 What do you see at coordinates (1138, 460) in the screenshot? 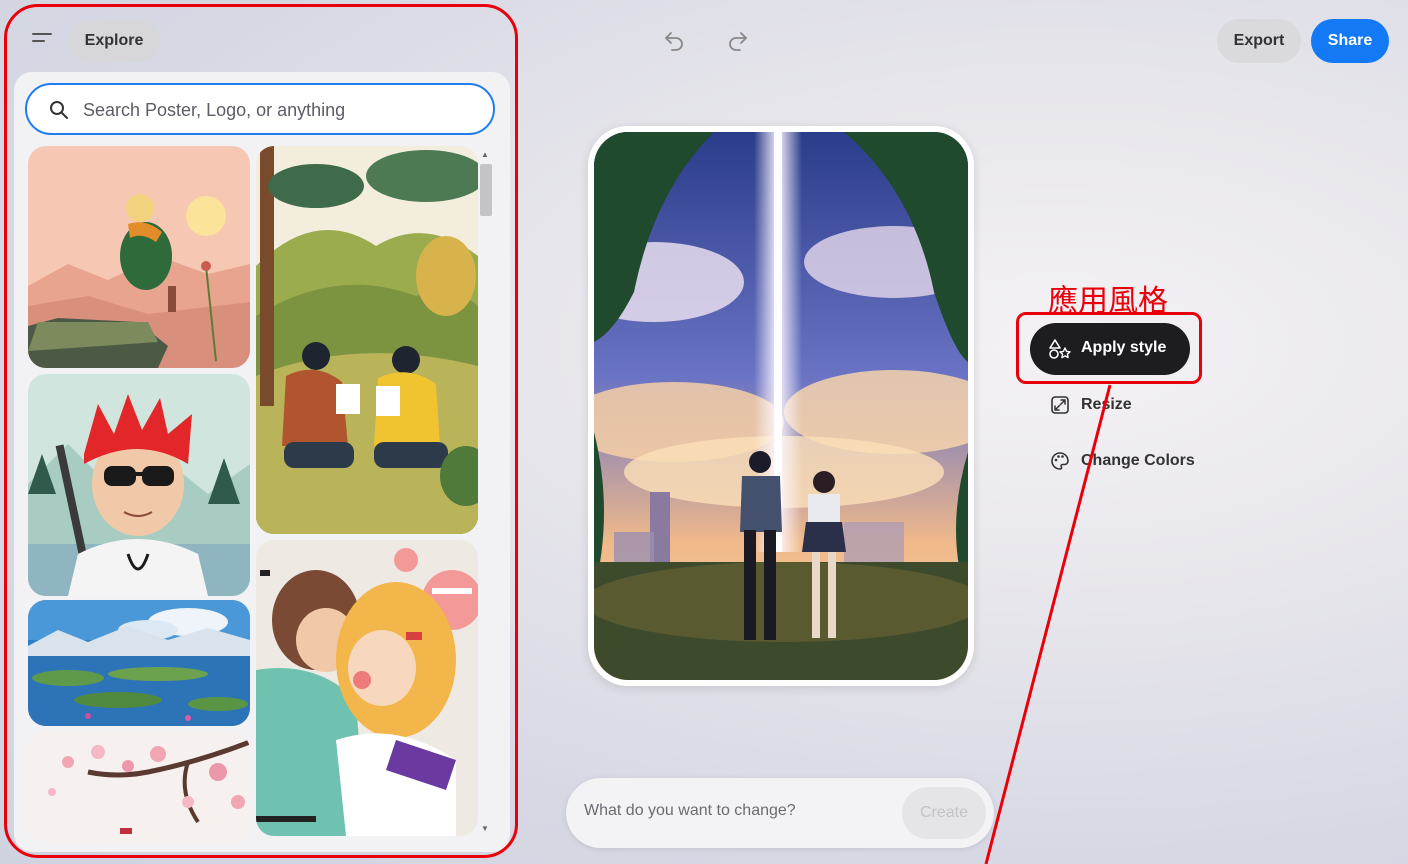
I see `change-colors-label: Change Colors` at bounding box center [1138, 460].